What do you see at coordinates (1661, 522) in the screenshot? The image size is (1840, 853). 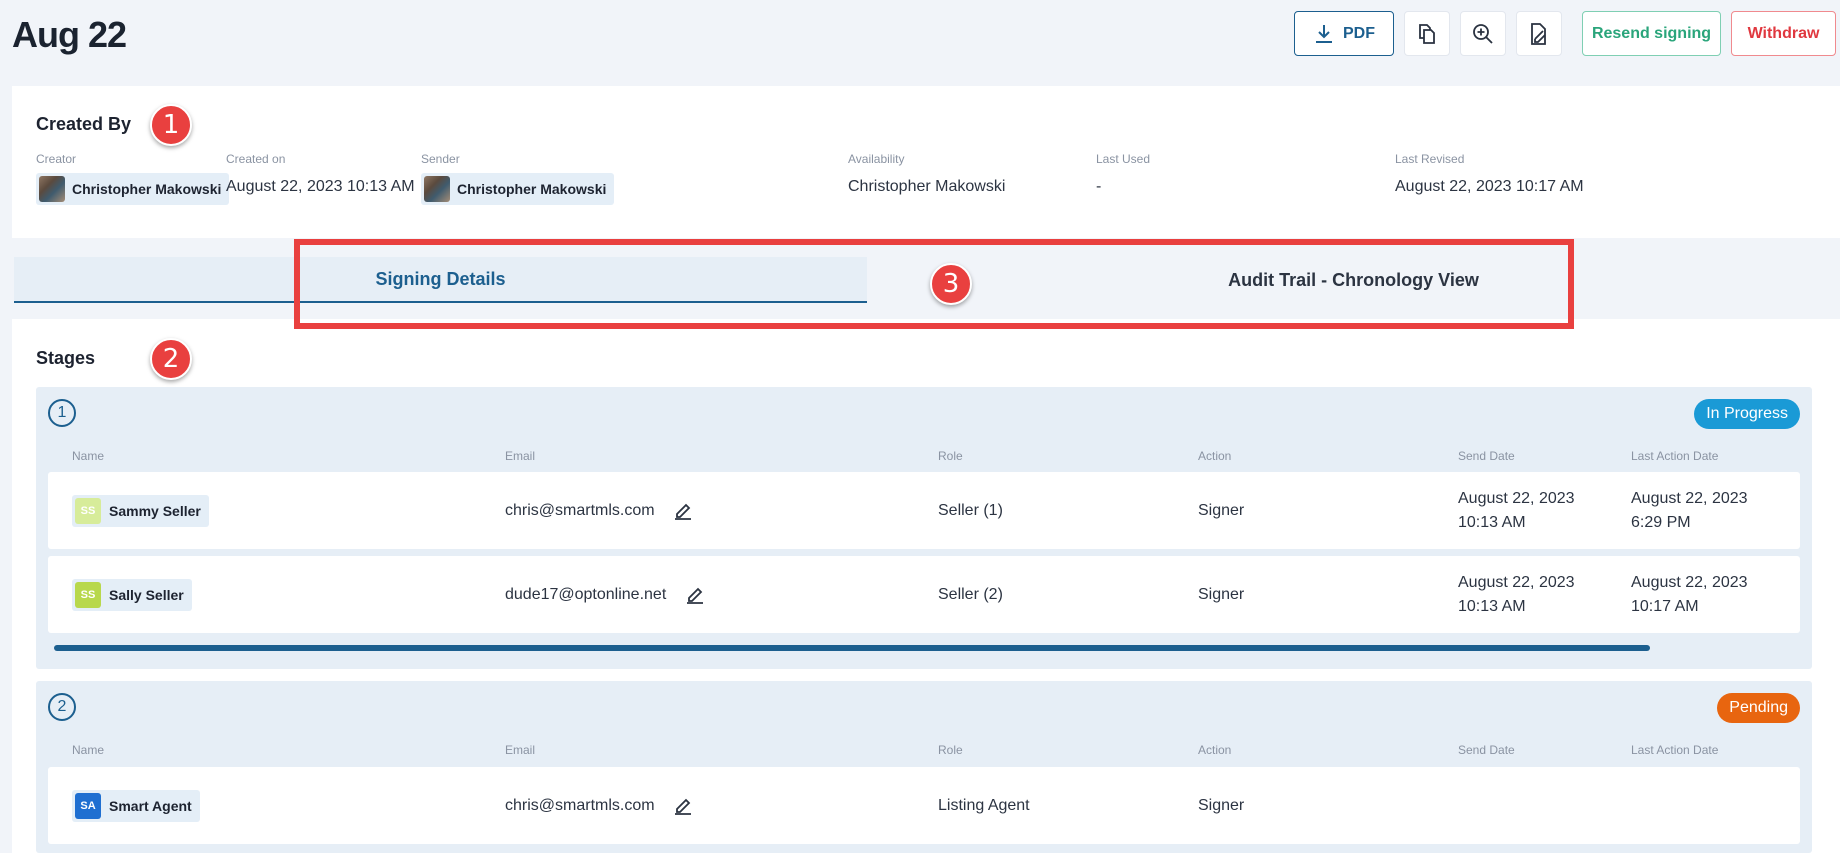 I see `last-action-time: 6:29 PM` at bounding box center [1661, 522].